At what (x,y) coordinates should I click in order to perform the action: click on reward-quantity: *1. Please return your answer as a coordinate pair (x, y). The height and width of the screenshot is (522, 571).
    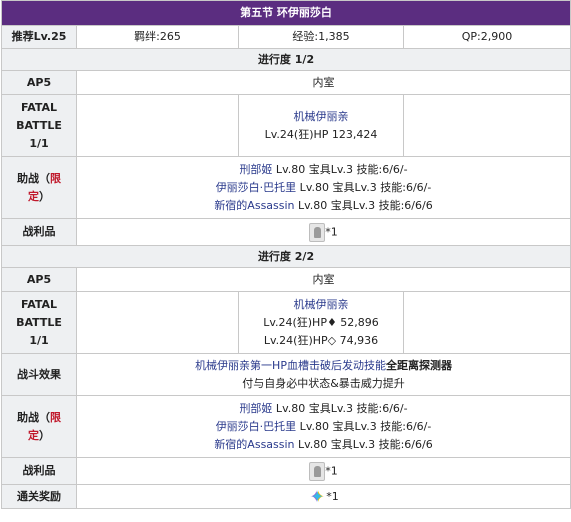
    Looking at the image, I should click on (332, 496).